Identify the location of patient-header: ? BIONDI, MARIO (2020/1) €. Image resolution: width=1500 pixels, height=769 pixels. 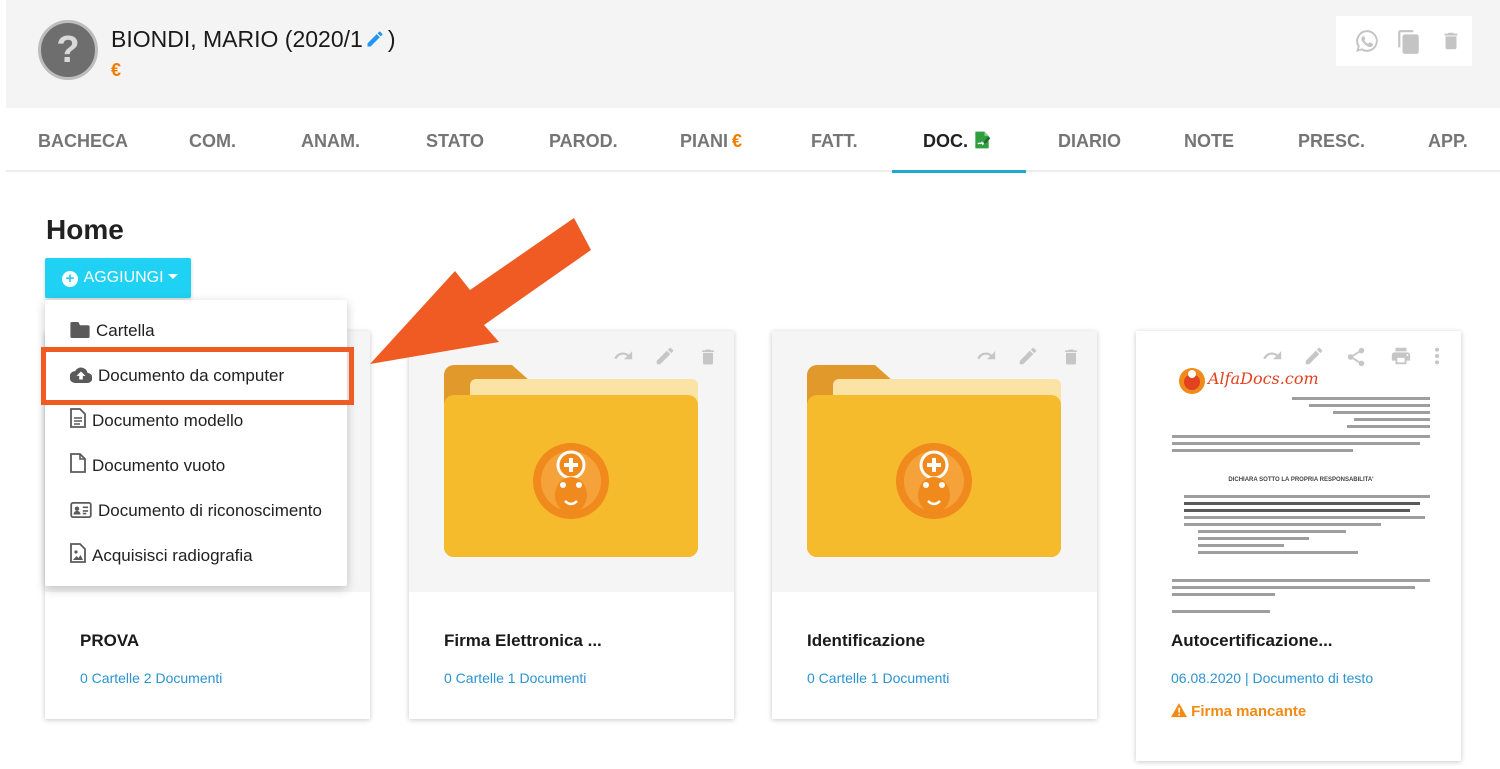
(753, 54).